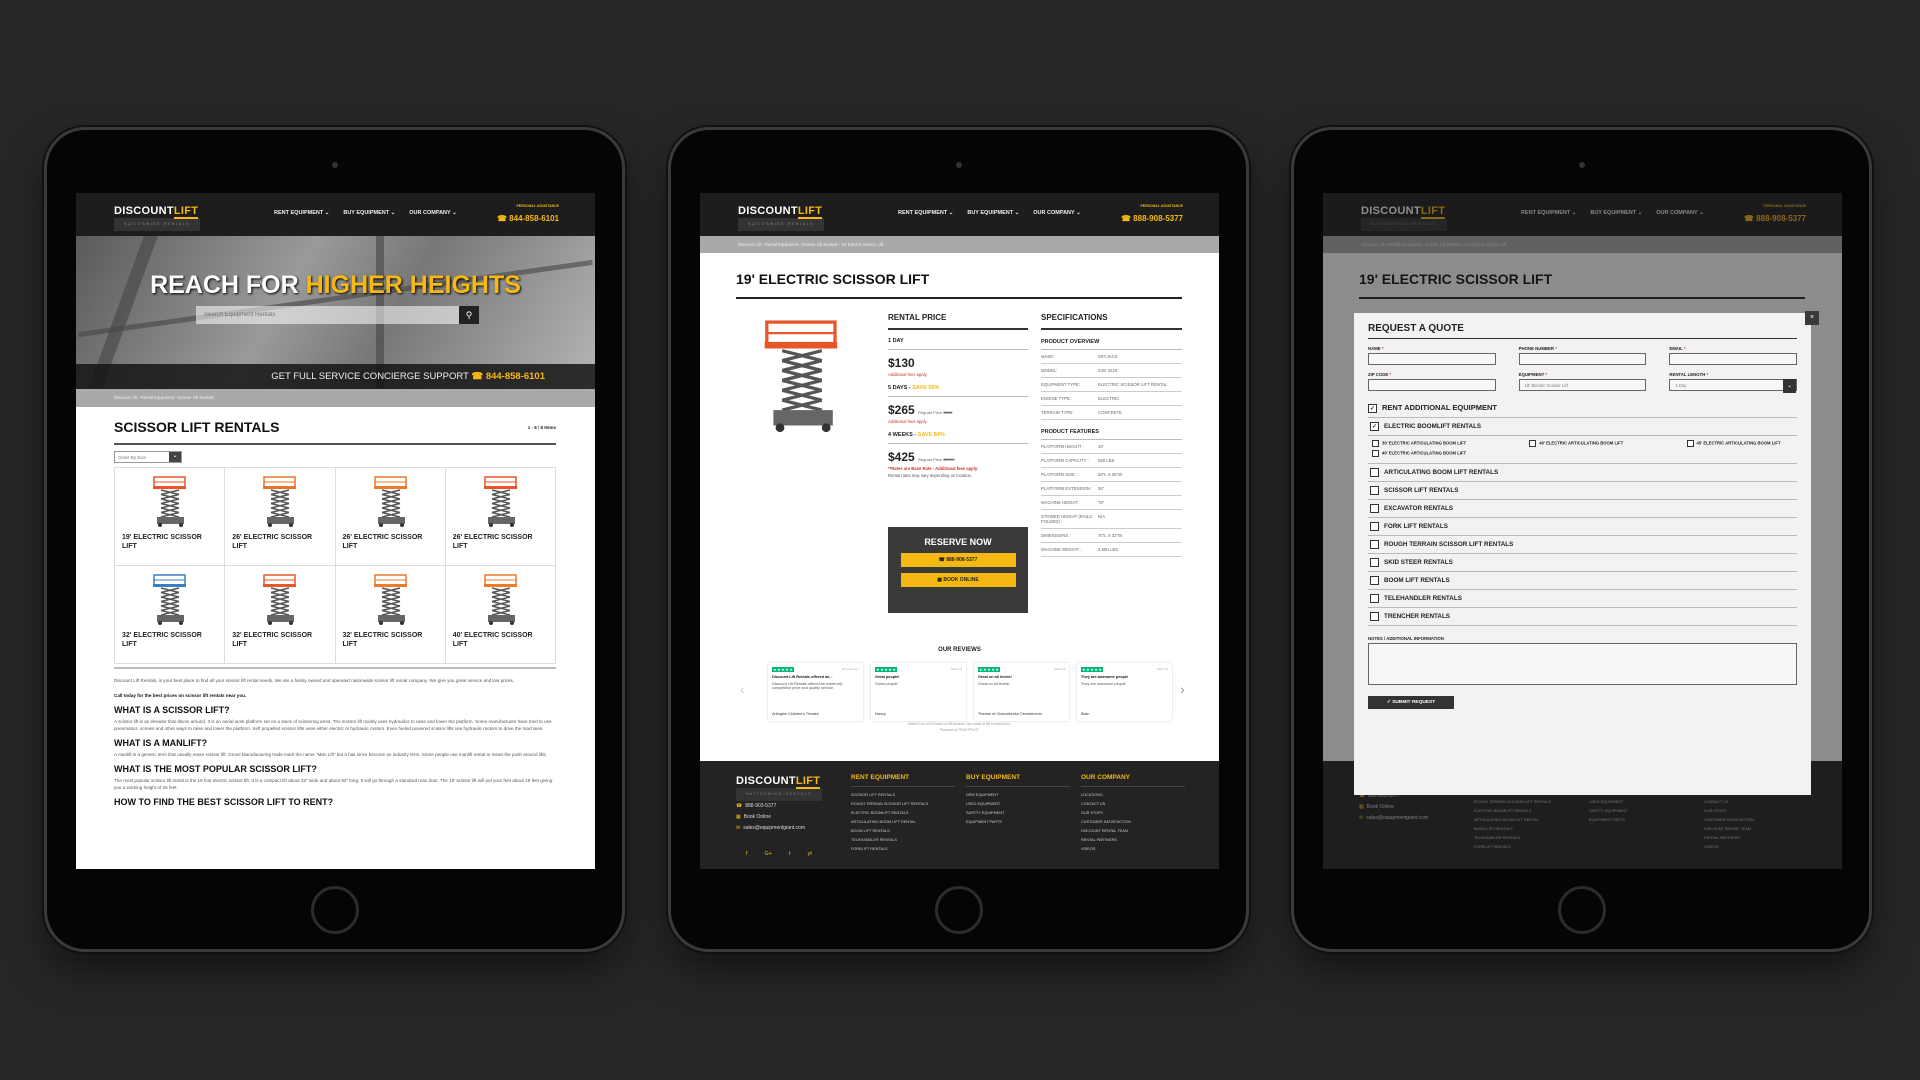  Describe the element at coordinates (903, 795) in the screenshot. I see `footer-link: SCISSOR LIFT RENTALS` at that location.